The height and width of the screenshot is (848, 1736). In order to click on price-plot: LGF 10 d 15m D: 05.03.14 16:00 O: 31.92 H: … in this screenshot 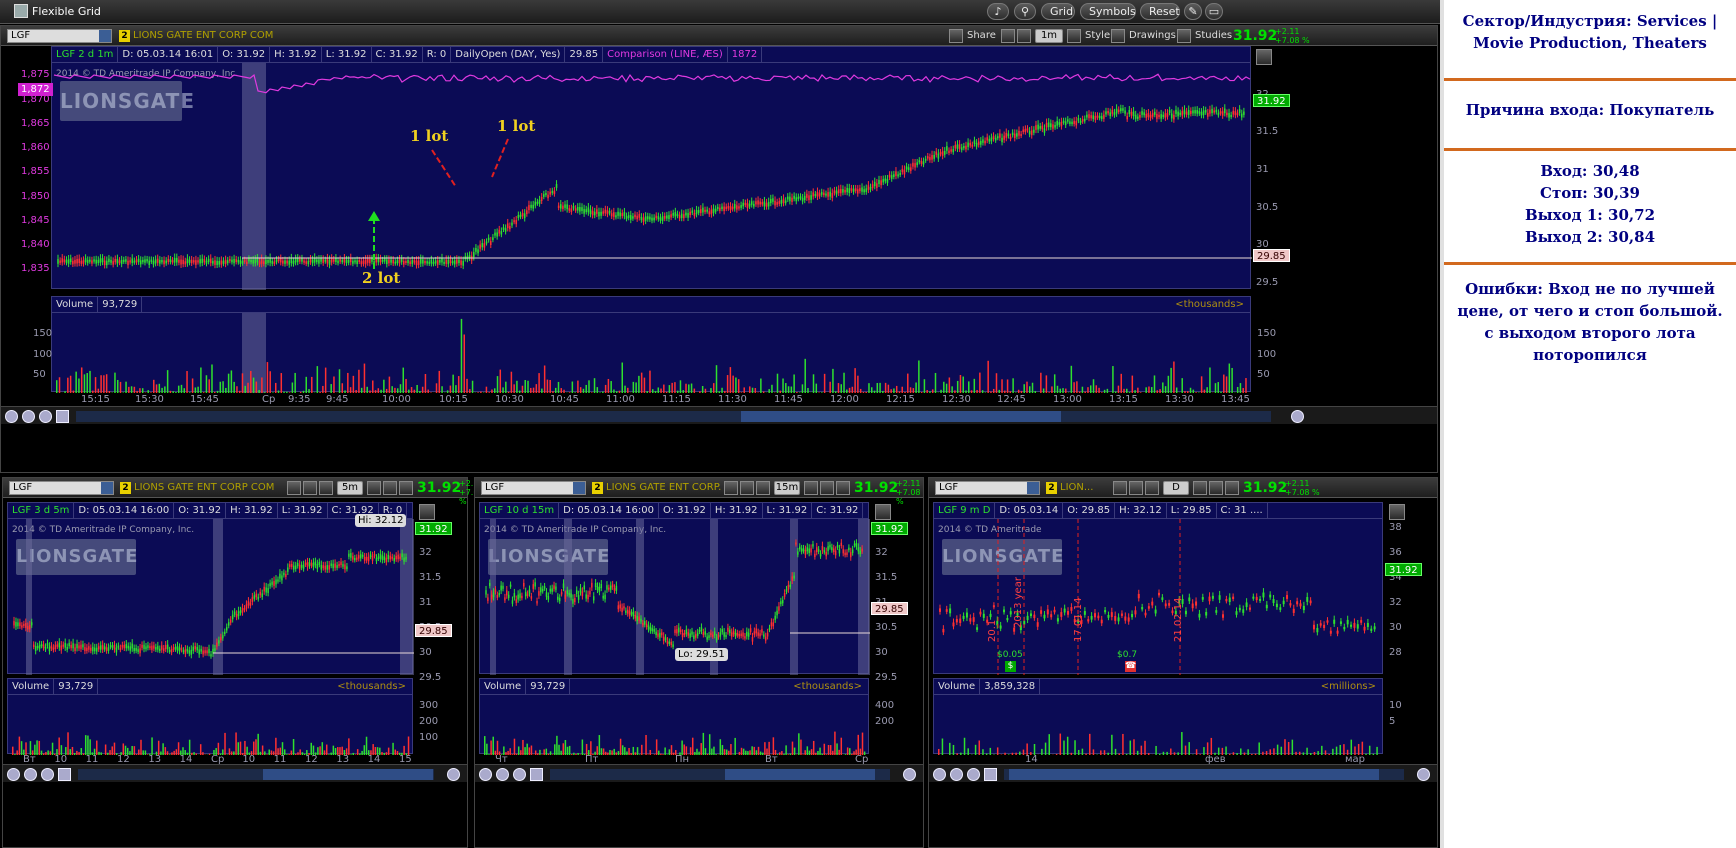, I will do `click(674, 588)`.